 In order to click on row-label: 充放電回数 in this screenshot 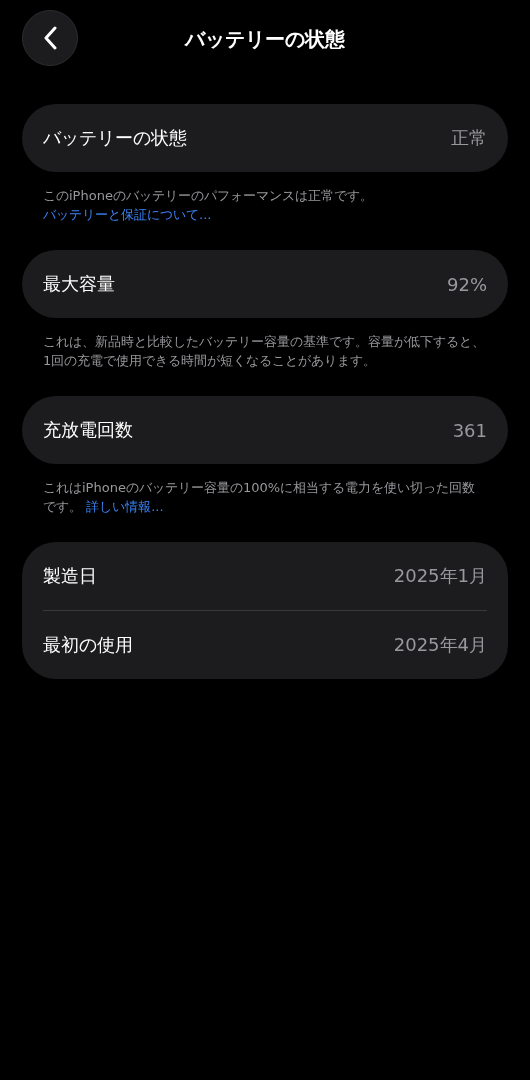, I will do `click(88, 430)`.